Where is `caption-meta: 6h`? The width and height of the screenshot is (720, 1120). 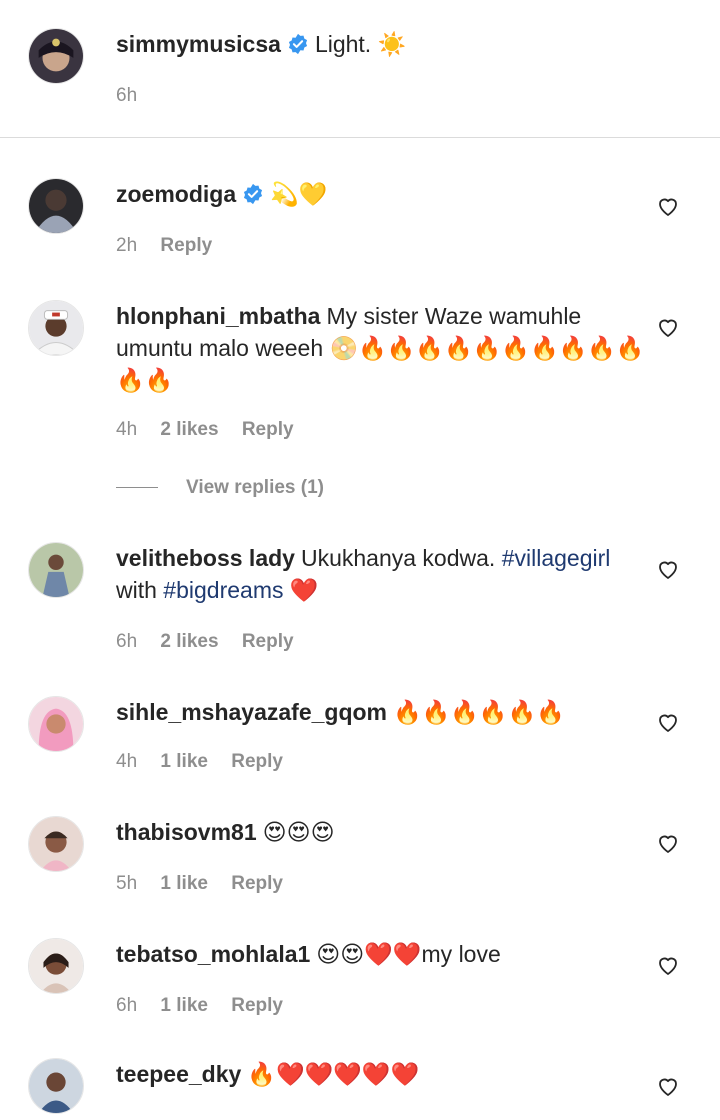
caption-meta: 6h is located at coordinates (135, 96).